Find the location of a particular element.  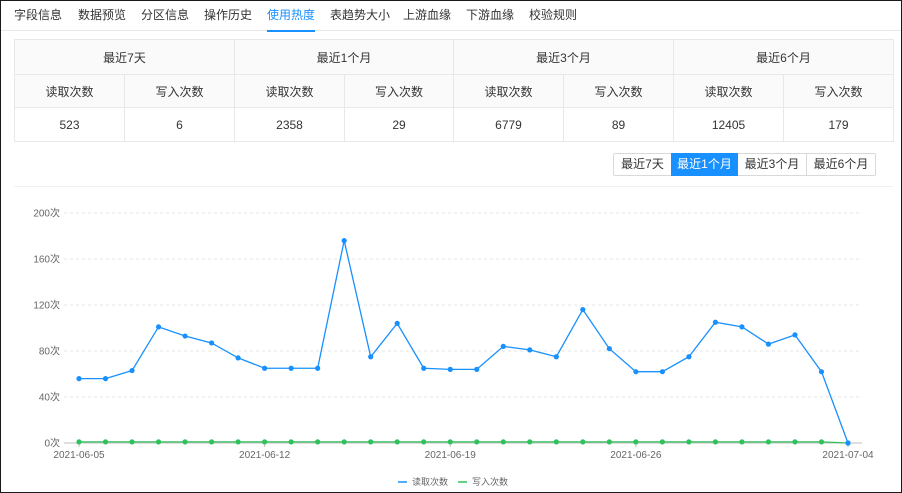

read-count-1m: 2358 is located at coordinates (289, 124).